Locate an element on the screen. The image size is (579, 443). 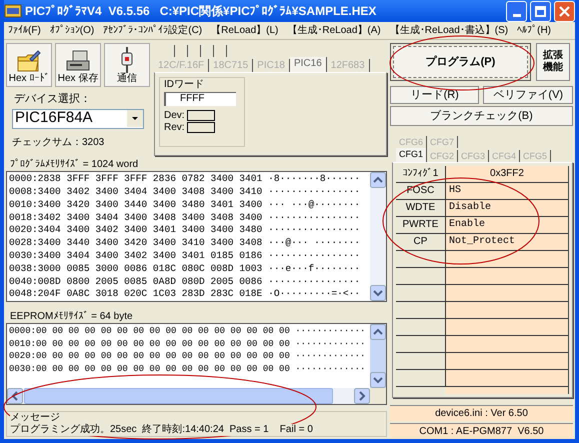
menu-item: 【生成･ReLoad･書込】(S) is located at coordinates (449, 30).